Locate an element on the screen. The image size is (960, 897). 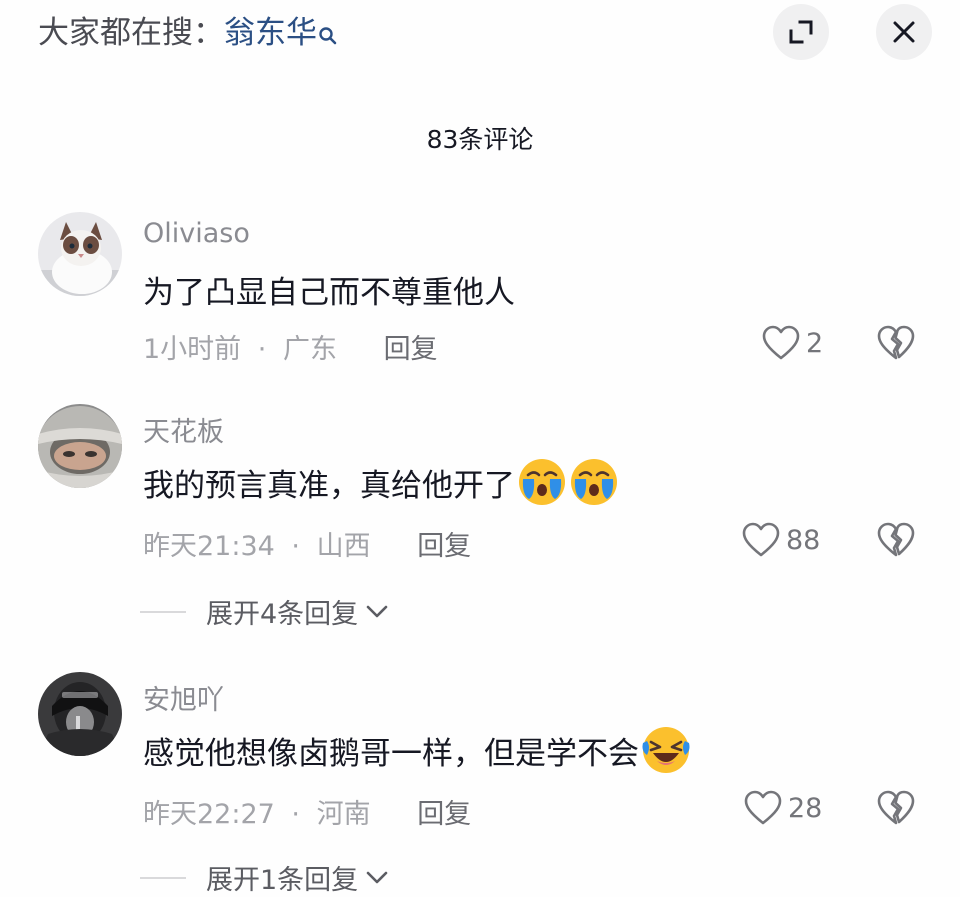
username: Oliviaso is located at coordinates (196, 233).